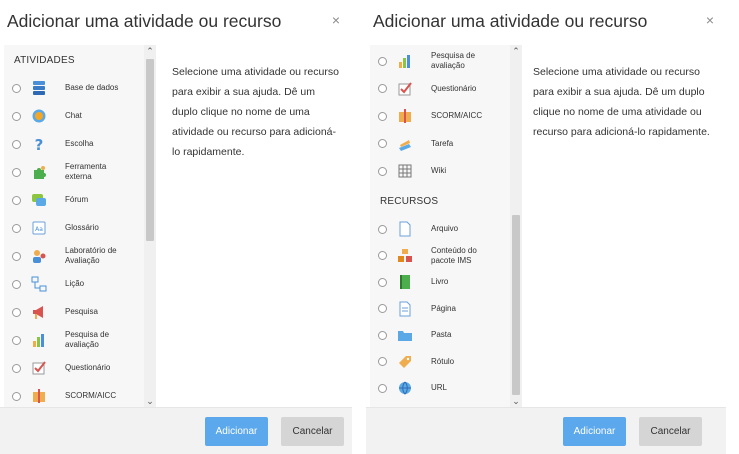 Image resolution: width=739 pixels, height=454 pixels. Describe the element at coordinates (44, 60) in the screenshot. I see `section-heading-activities: ATIVIDADES` at that location.